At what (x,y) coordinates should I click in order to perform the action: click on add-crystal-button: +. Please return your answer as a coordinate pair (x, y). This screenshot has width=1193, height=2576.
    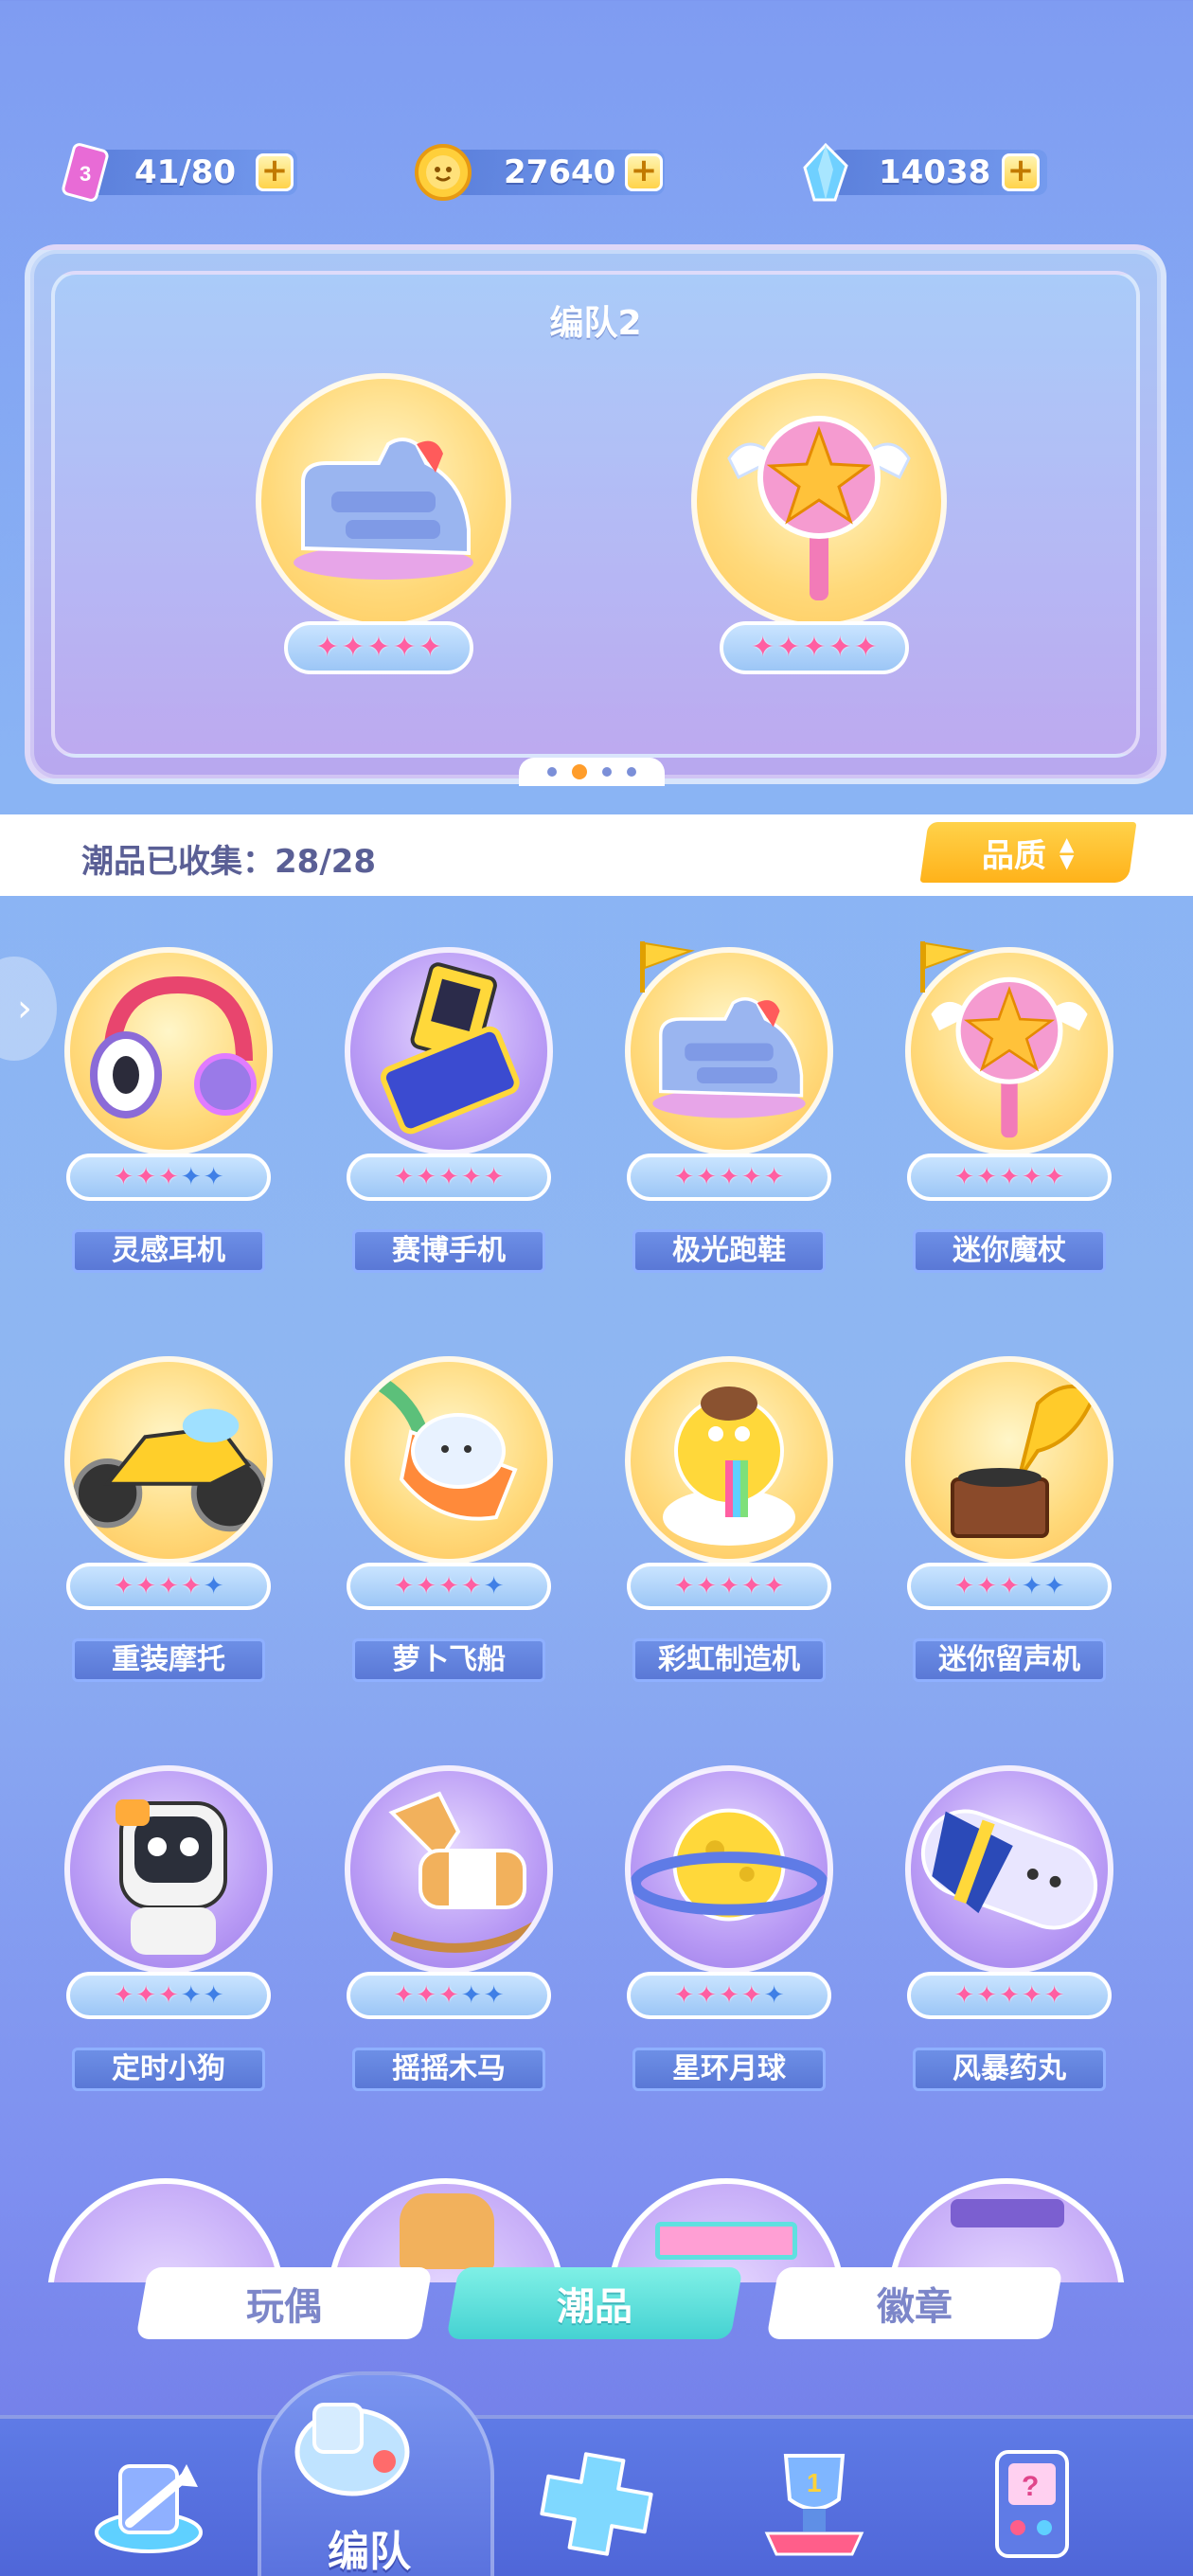
    Looking at the image, I should click on (1021, 172).